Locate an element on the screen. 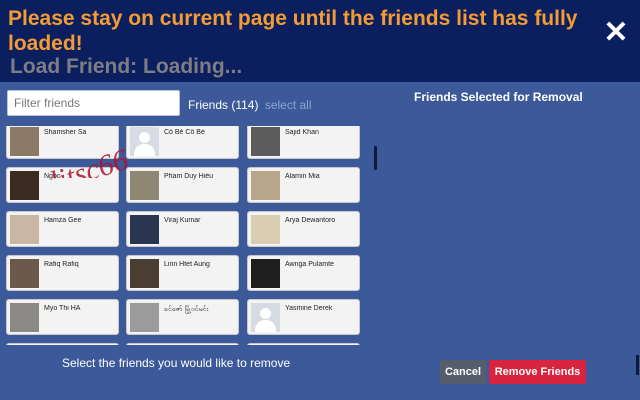  friend-name: Rafiq Rafiq is located at coordinates (61, 264).